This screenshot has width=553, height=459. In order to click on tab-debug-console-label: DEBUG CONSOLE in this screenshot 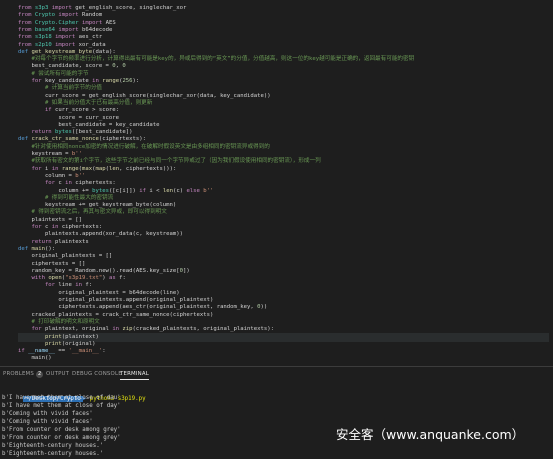, I will do `click(97, 374)`.